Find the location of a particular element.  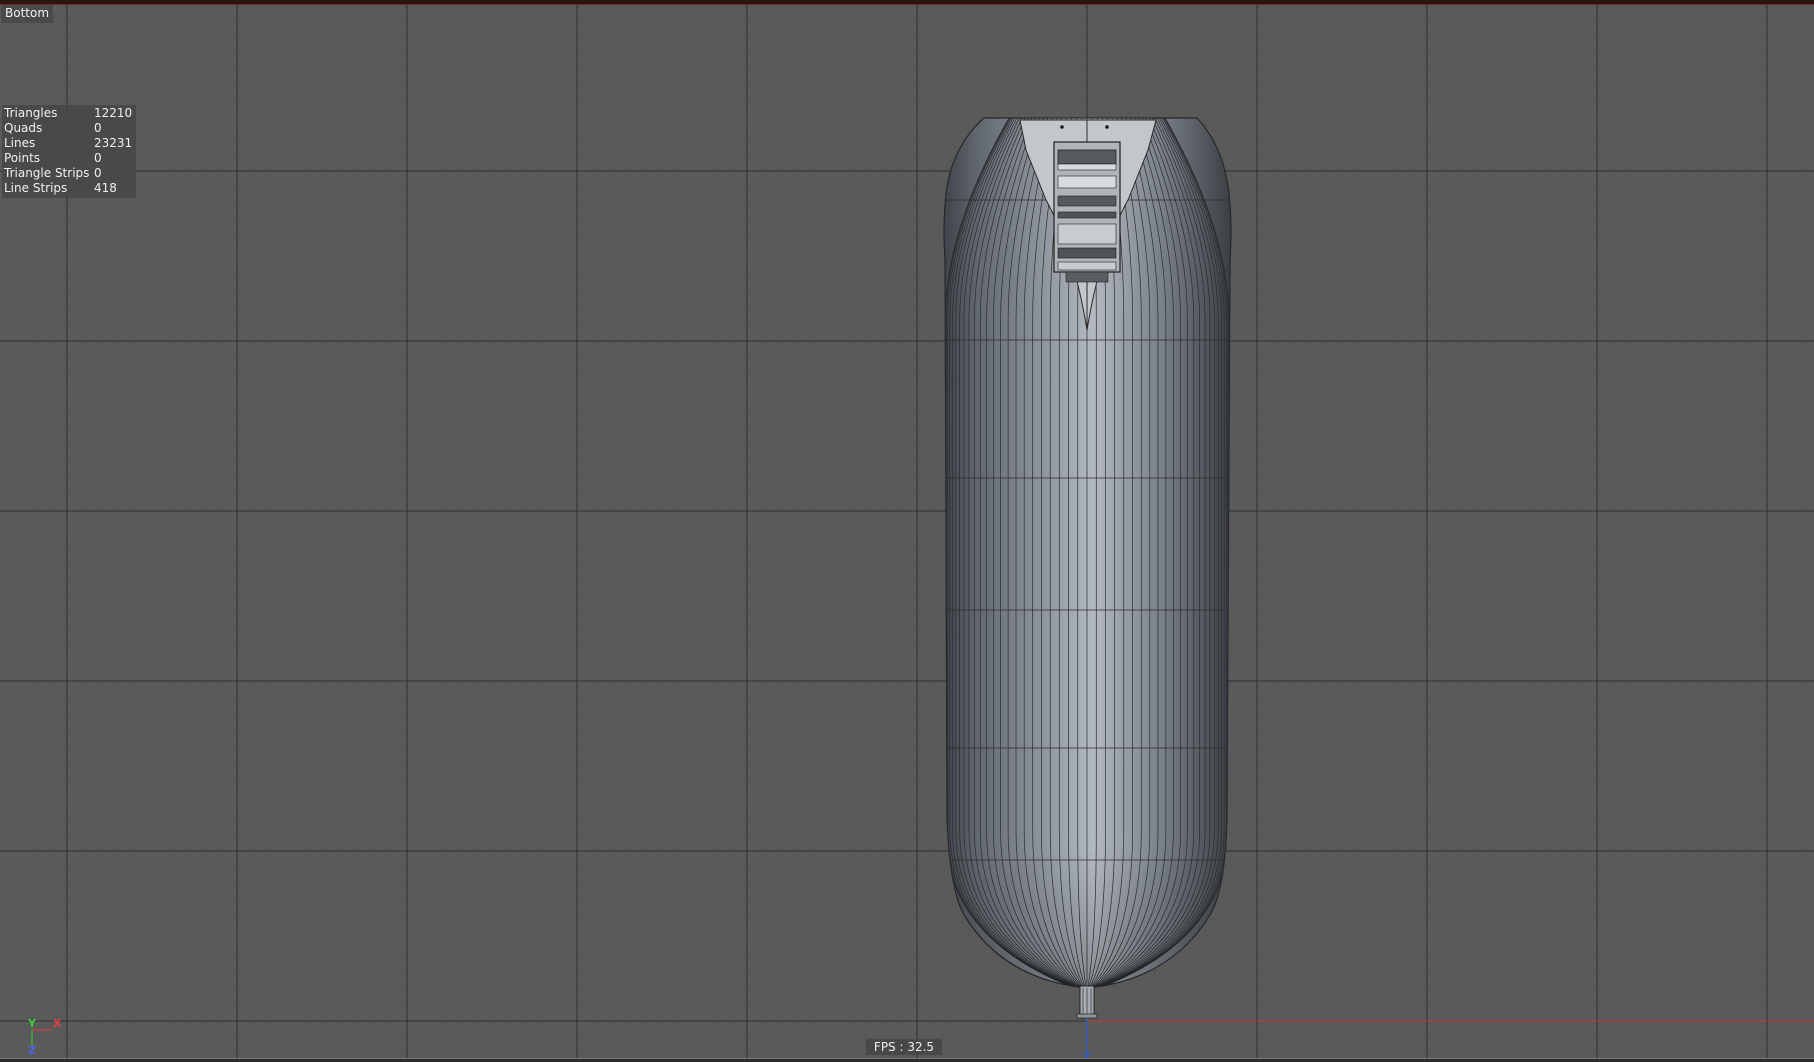

stats-label: Quads is located at coordinates (23, 128).